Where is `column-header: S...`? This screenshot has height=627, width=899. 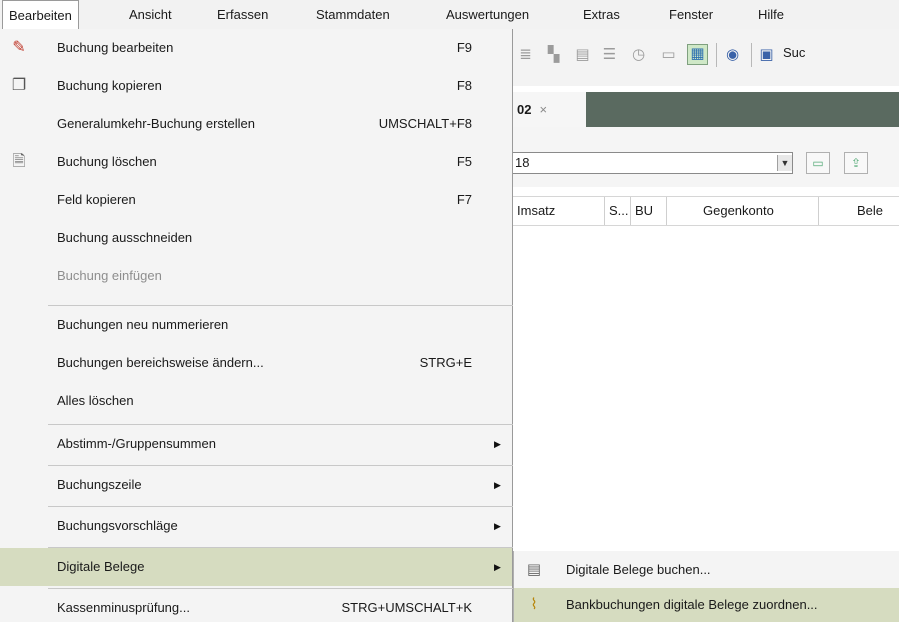
column-header: S... is located at coordinates (618, 211).